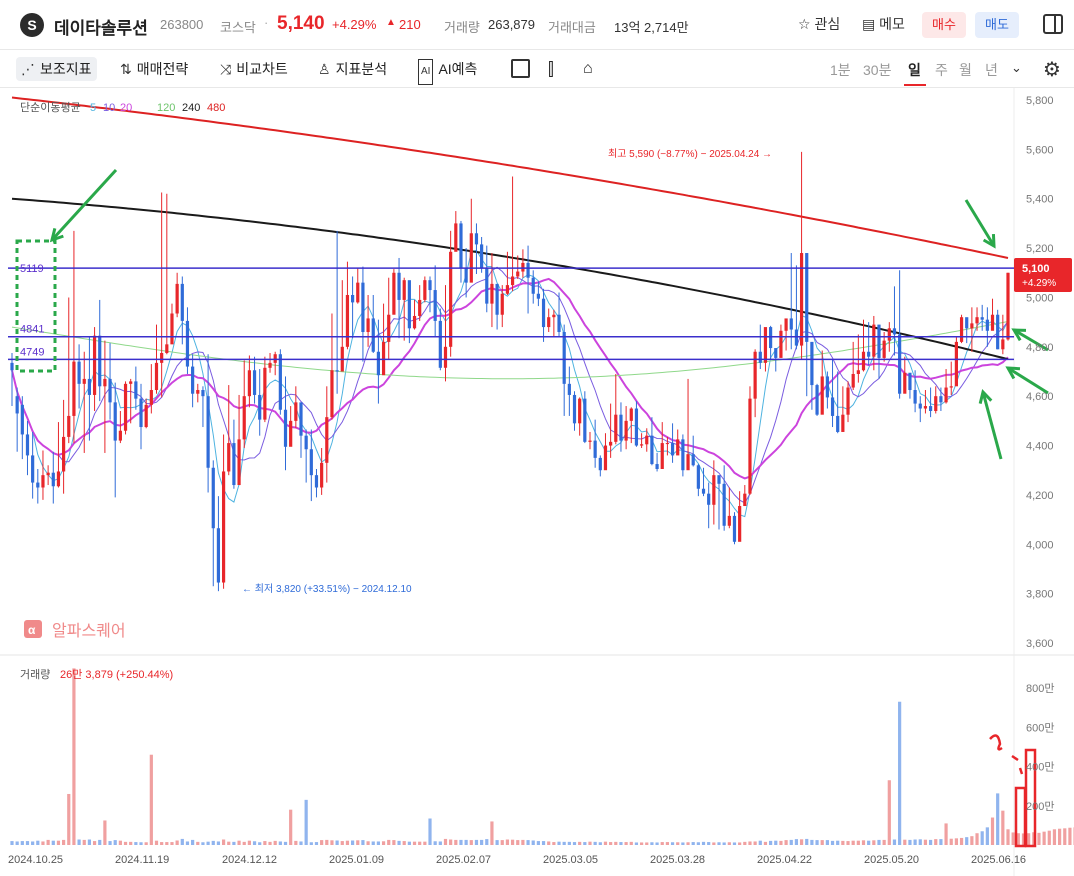  Describe the element at coordinates (941, 70) in the screenshot. I see `timeframe-week: 주` at that location.